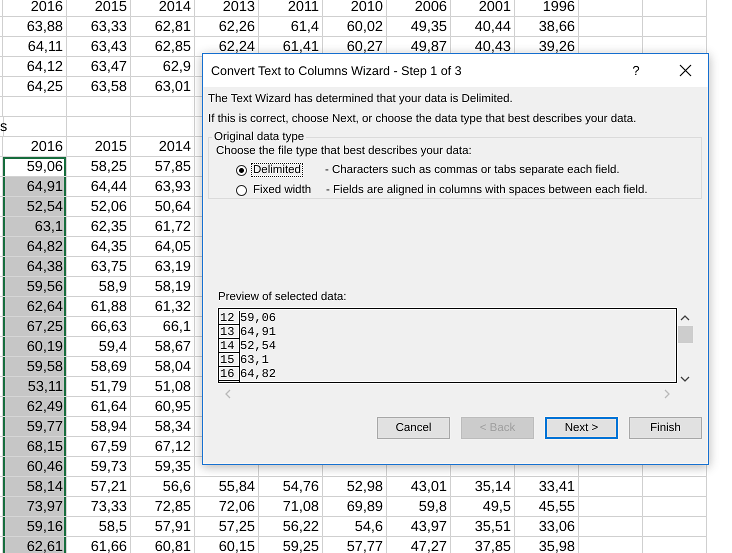  I want to click on table-cell: 68,15, so click(35, 447).